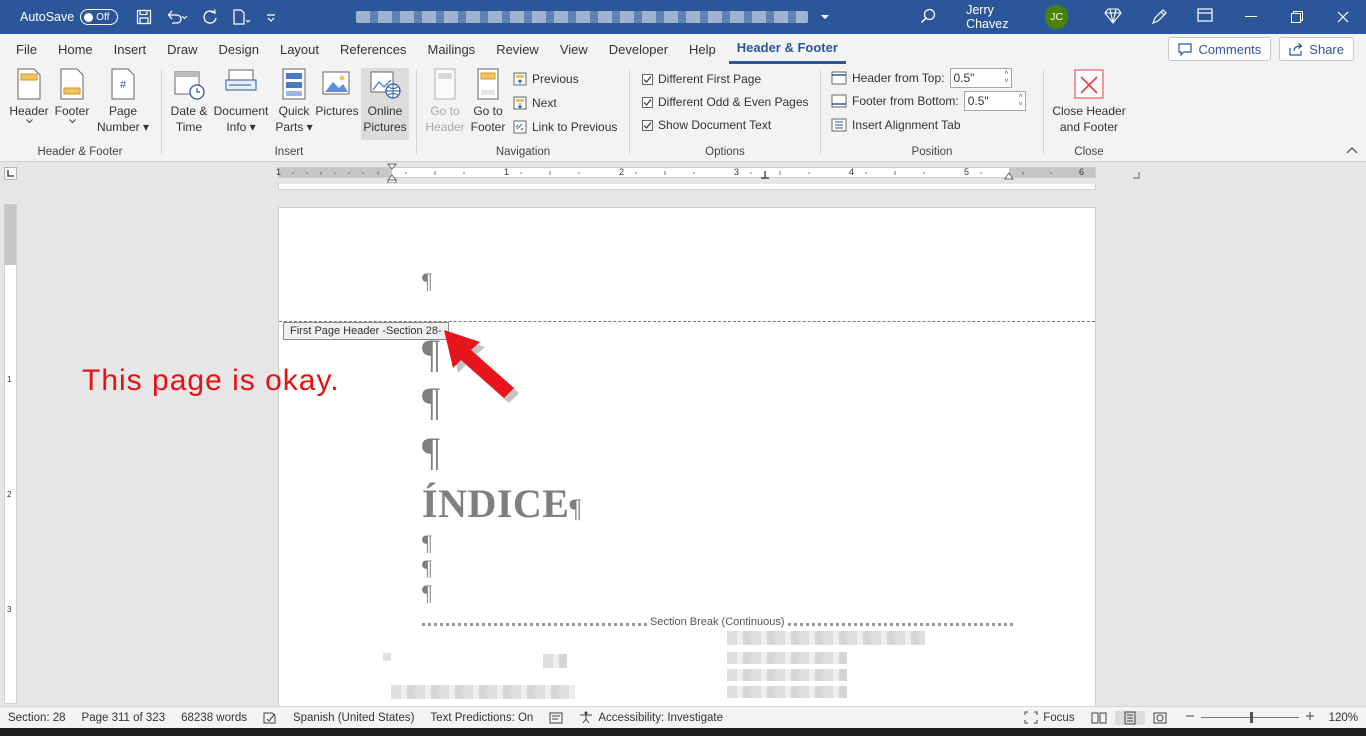 Image resolution: width=1366 pixels, height=736 pixels. What do you see at coordinates (481, 718) in the screenshot?
I see `text-predictions: Text Predictions: On` at bounding box center [481, 718].